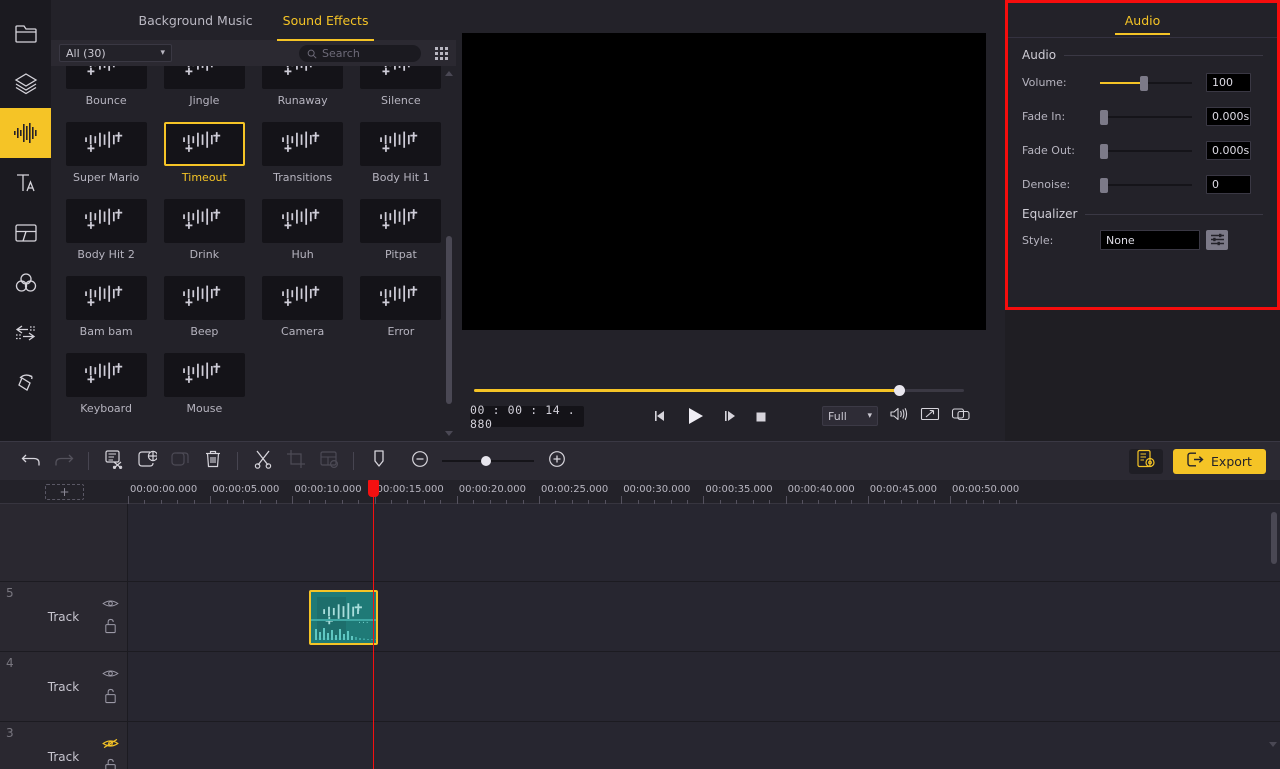  I want to click on track-lane, so click(704, 745).